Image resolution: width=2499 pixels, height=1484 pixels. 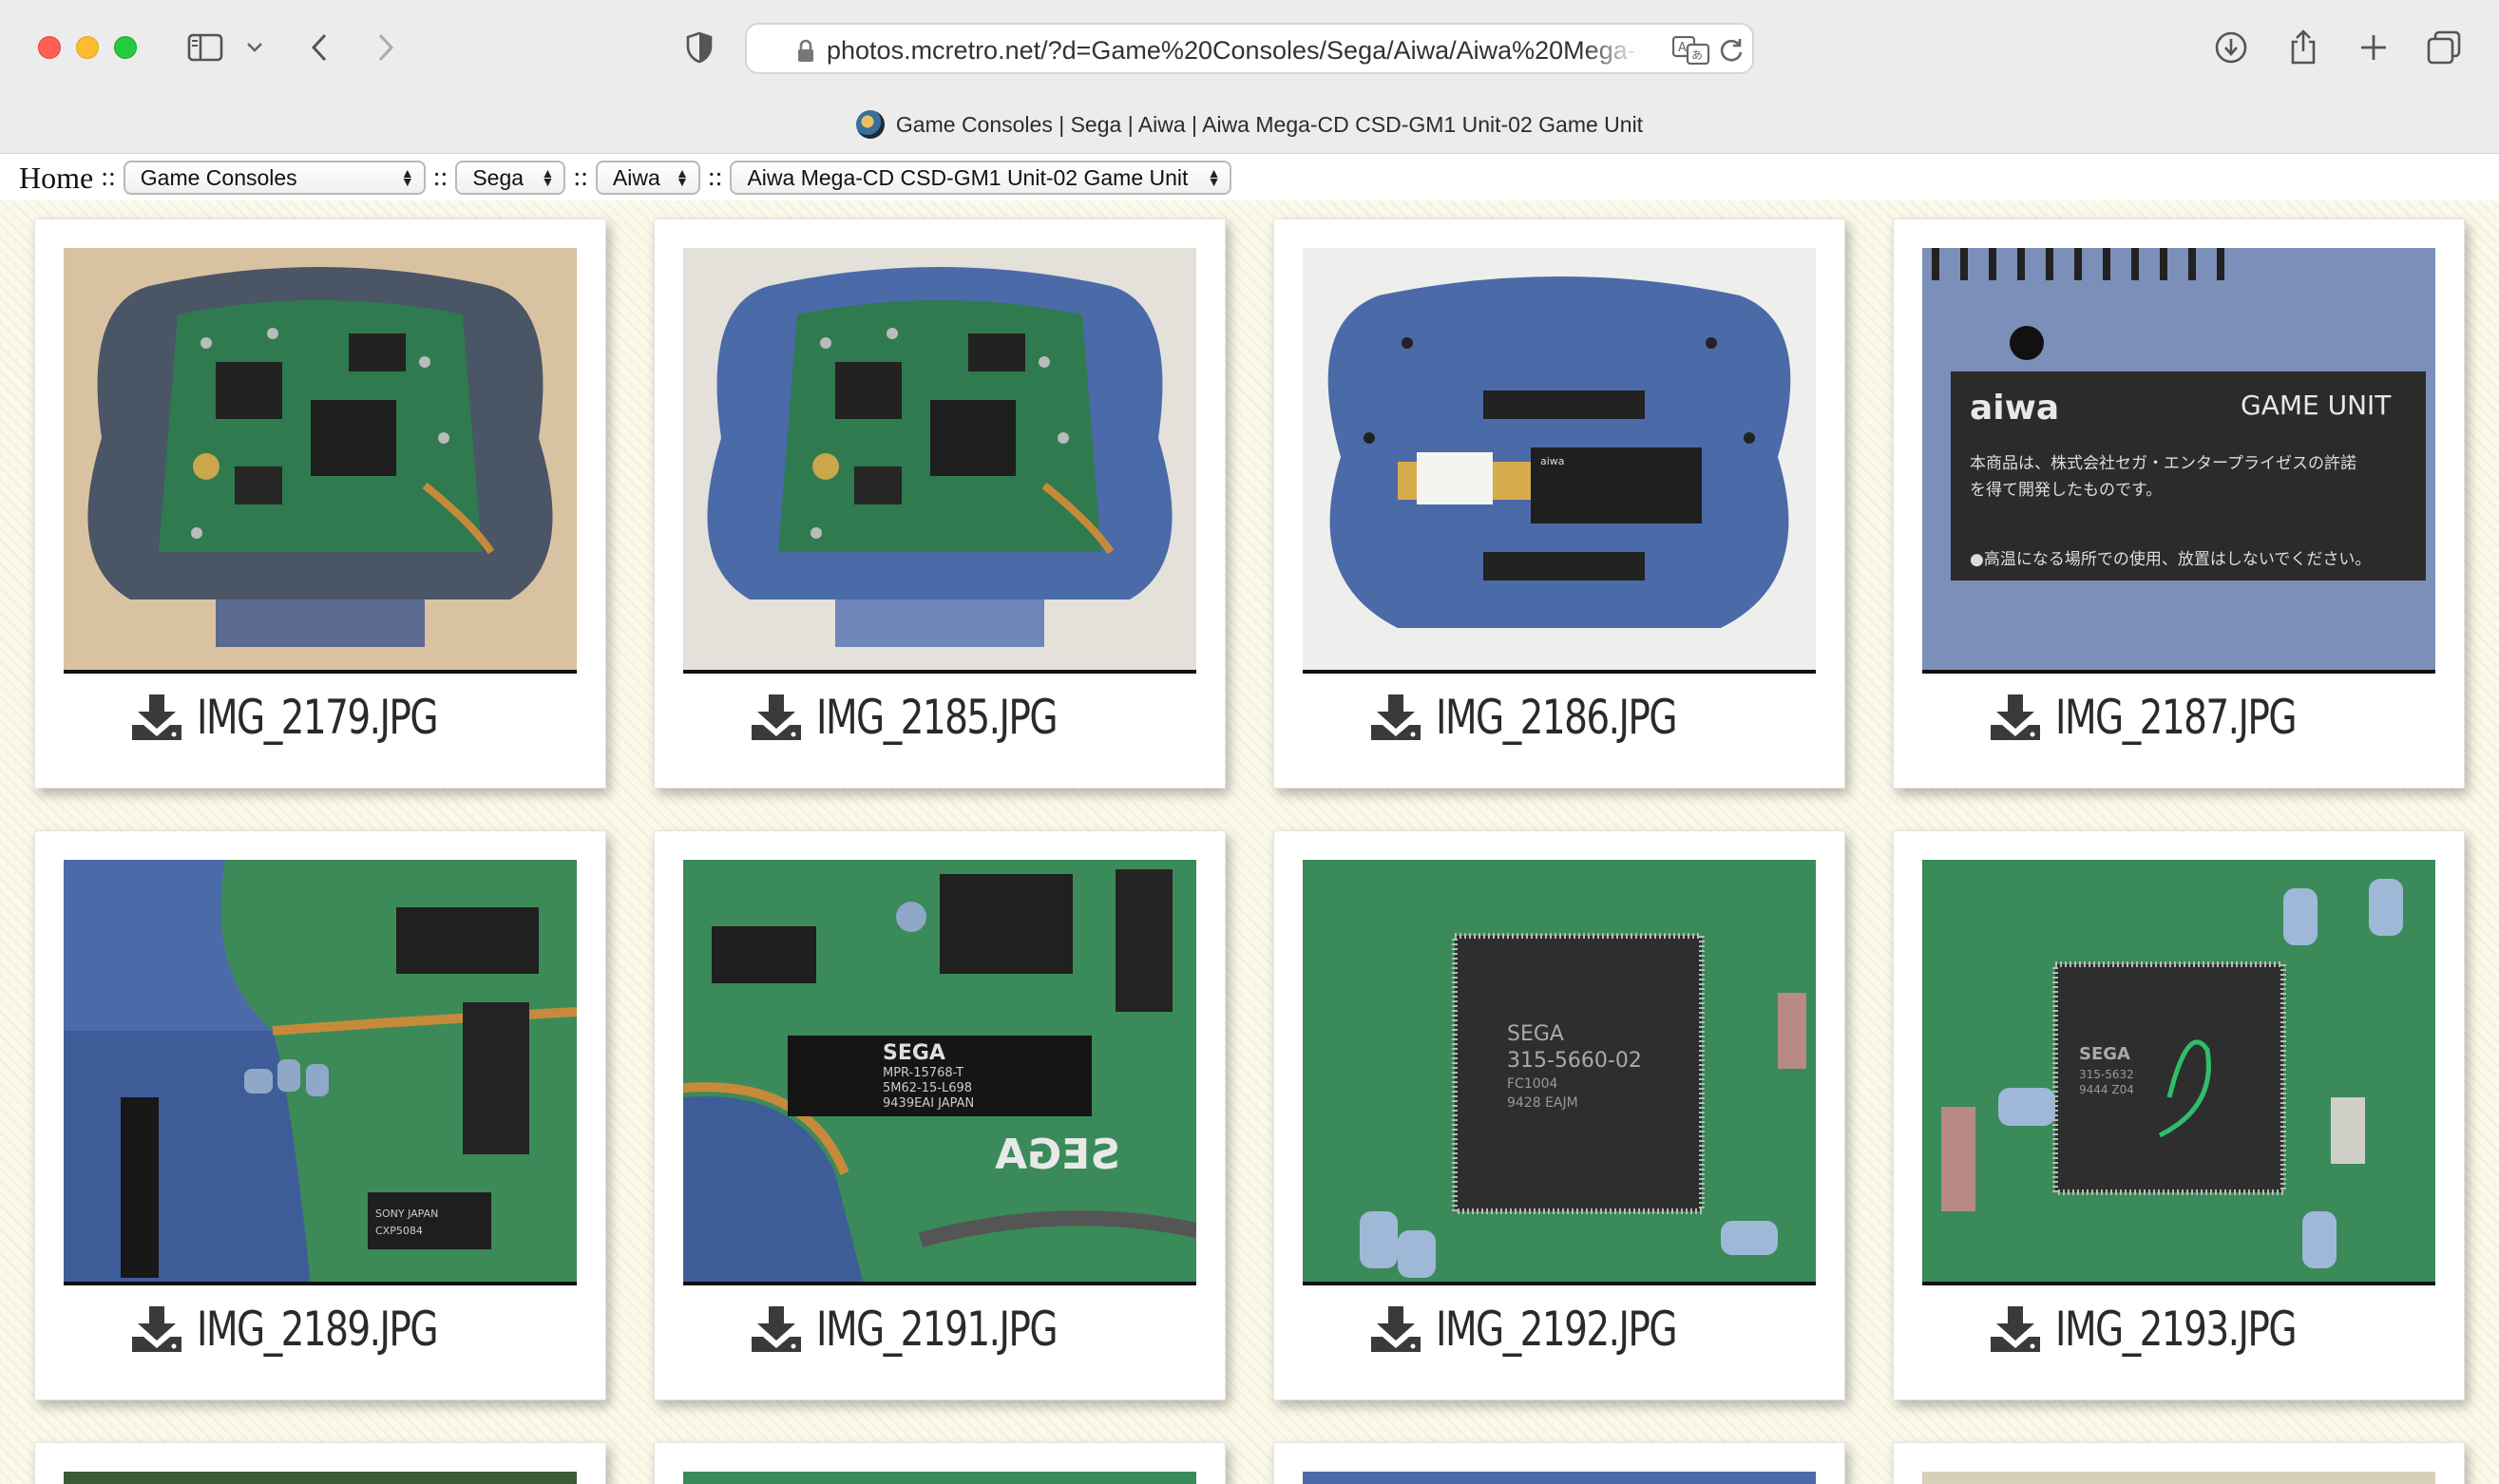 What do you see at coordinates (406, 1214) in the screenshot?
I see `chip-label: SONY JAPAN` at bounding box center [406, 1214].